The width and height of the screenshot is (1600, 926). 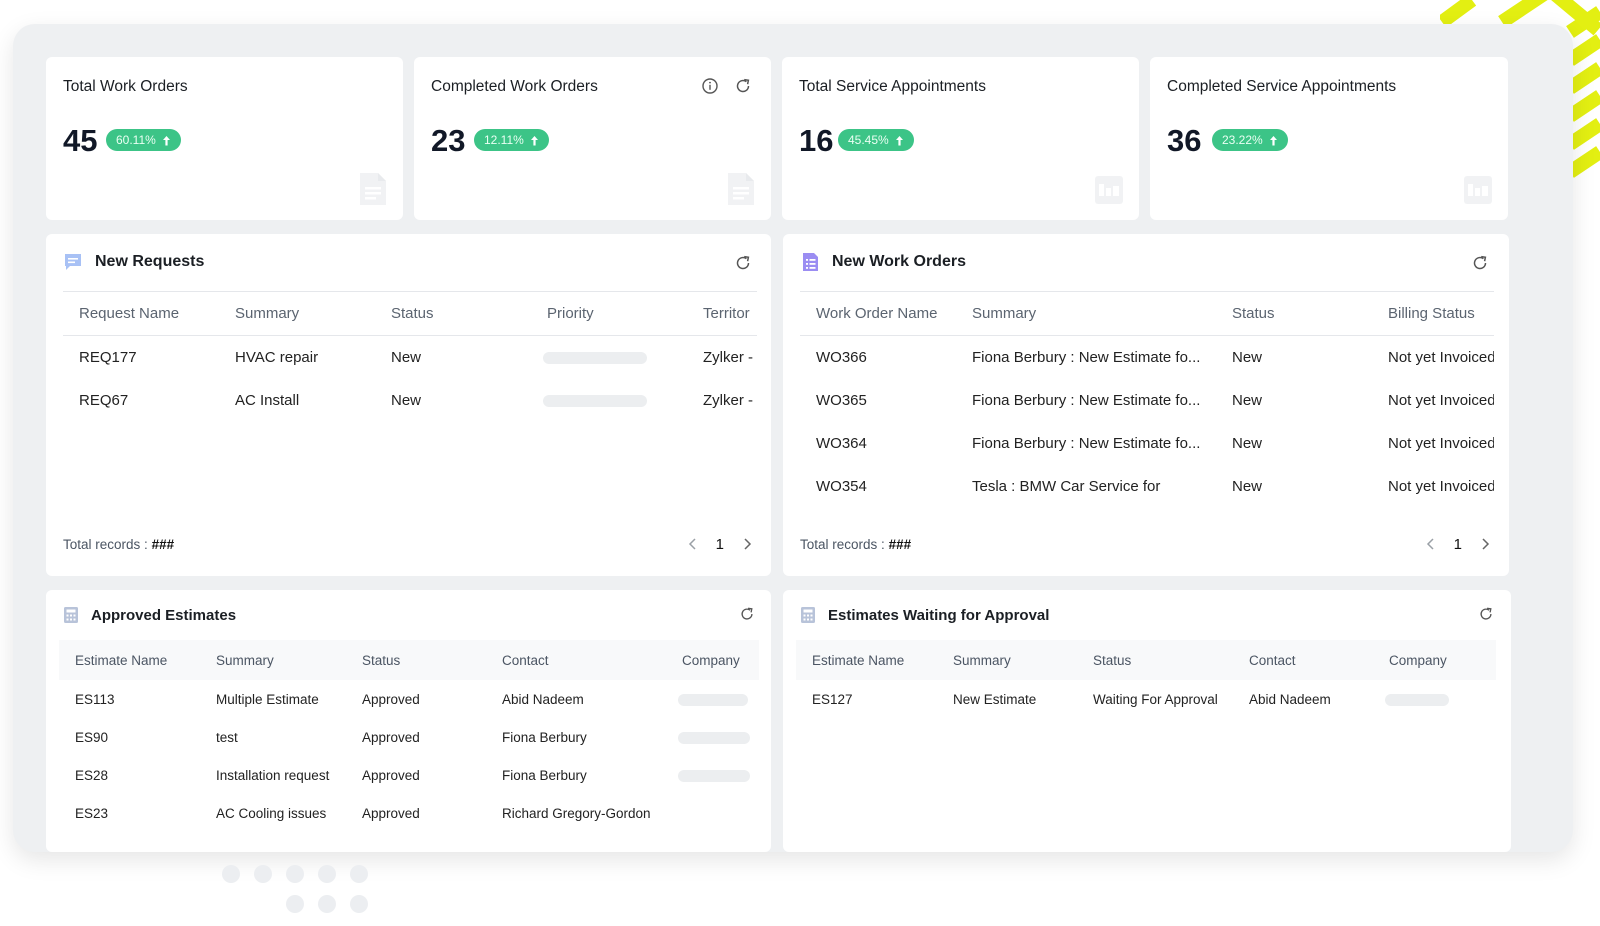 What do you see at coordinates (1282, 86) in the screenshot?
I see `stat-title: Completed Service Appointments` at bounding box center [1282, 86].